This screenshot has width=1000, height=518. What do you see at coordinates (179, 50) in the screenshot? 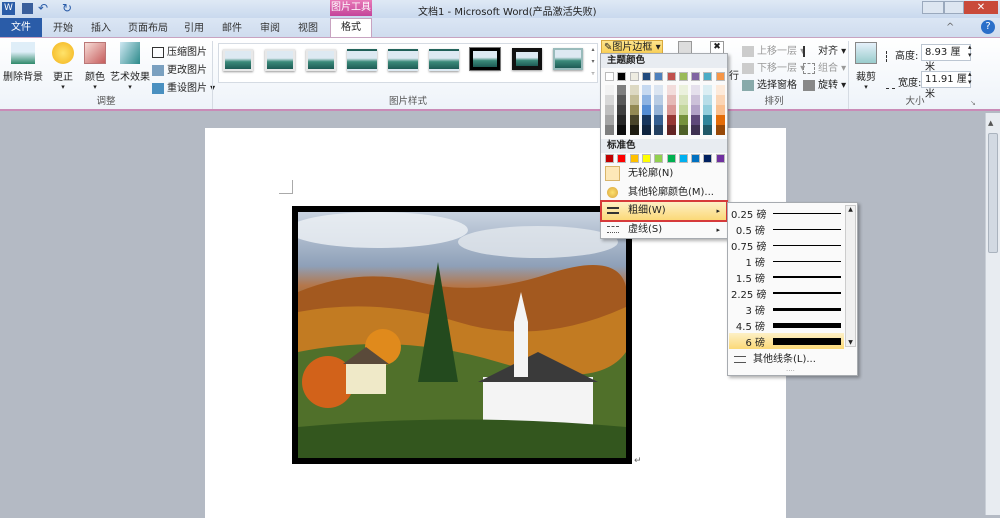
I see `compress-pictures-button: 压缩图片` at bounding box center [179, 50].